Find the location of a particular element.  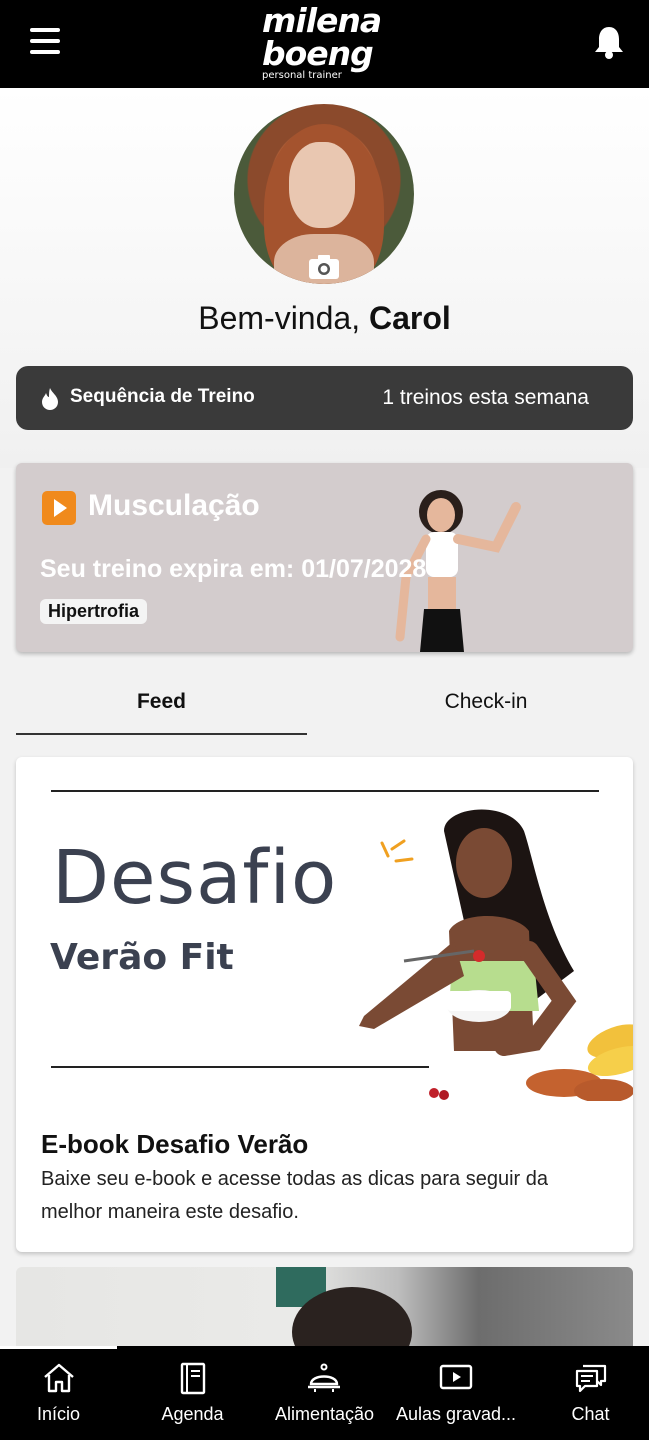

brand-logo: milena boeng personal trainer is located at coordinates (332, 42).